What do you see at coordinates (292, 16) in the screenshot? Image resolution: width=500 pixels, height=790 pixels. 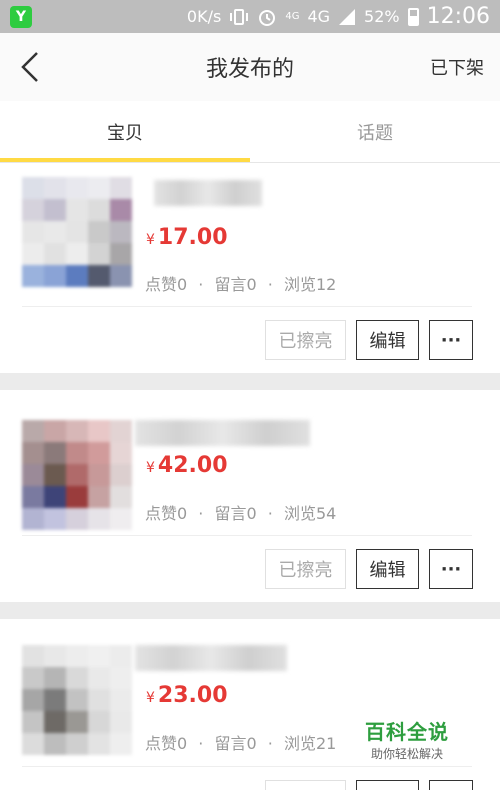 I see `signal-type-small: 4G` at bounding box center [292, 16].